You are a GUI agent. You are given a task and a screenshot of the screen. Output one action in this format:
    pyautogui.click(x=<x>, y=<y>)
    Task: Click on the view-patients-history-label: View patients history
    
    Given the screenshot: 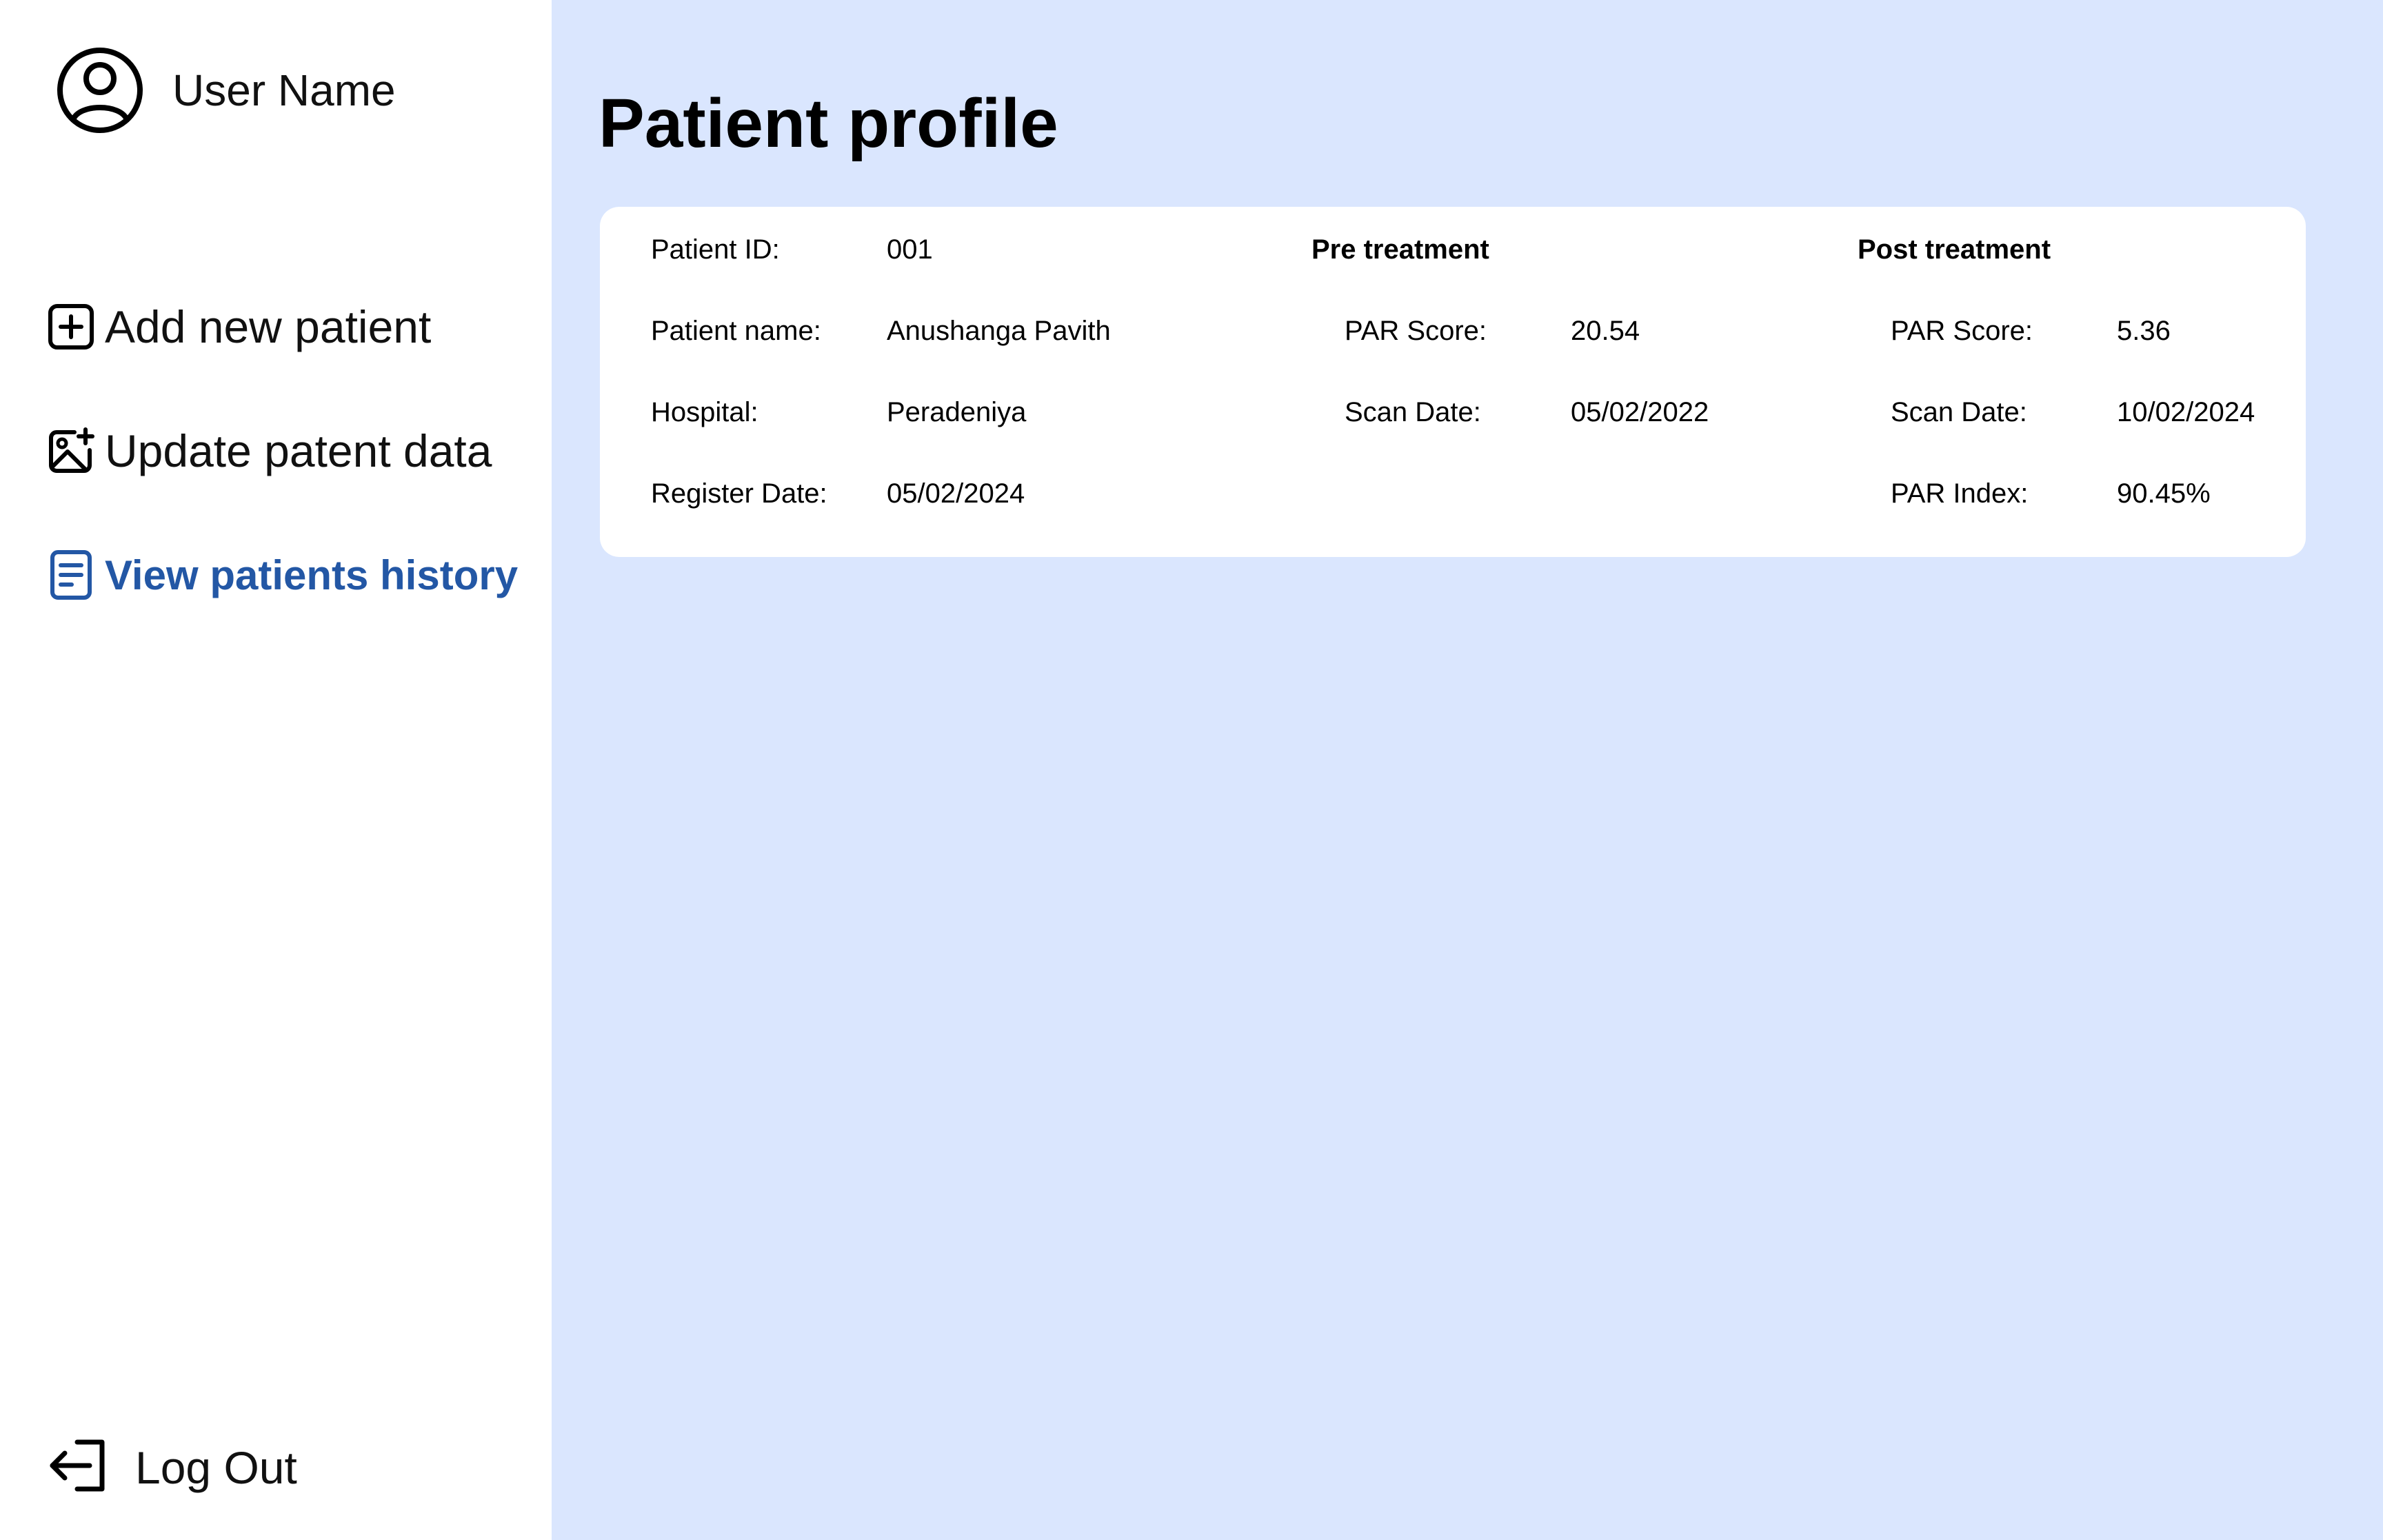 What is the action you would take?
    pyautogui.click(x=312, y=575)
    